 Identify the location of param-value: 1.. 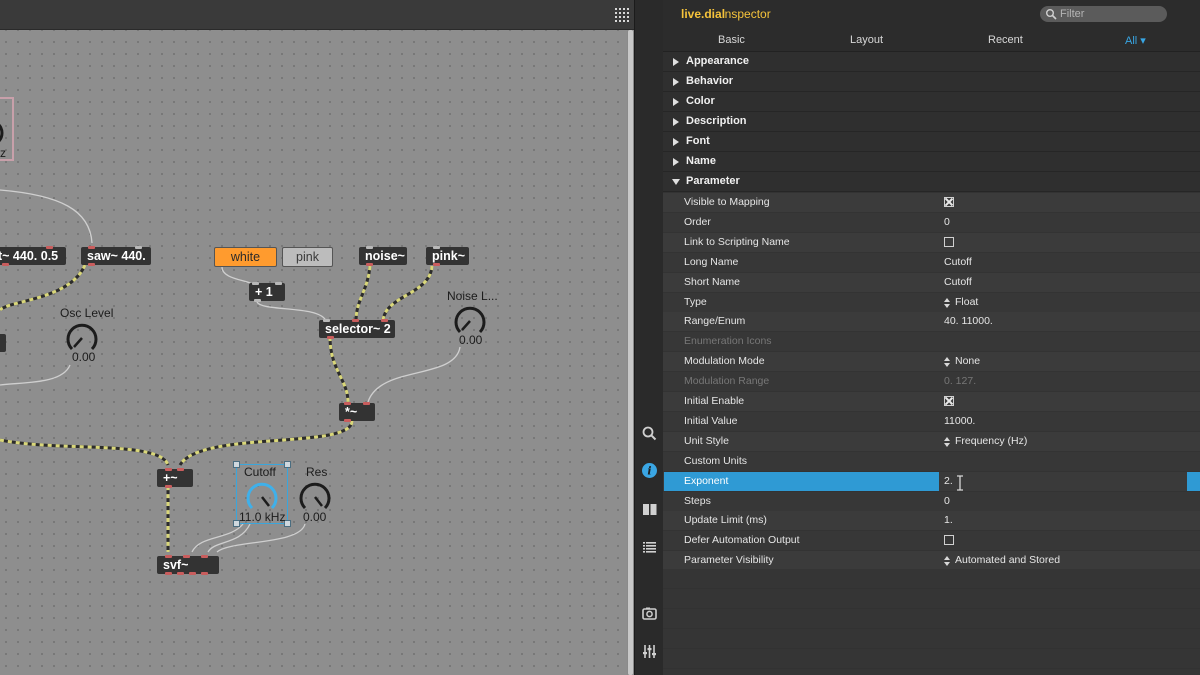
(948, 520).